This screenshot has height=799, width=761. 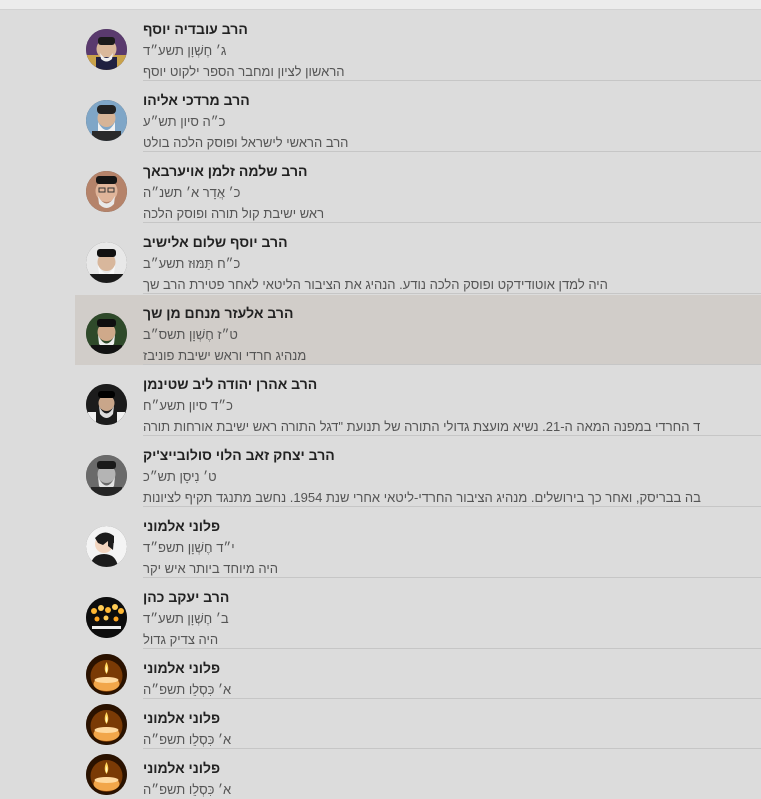 What do you see at coordinates (239, 455) in the screenshot?
I see `entry-name: הרב יצחק זאב הלוי סולובייצ'יק` at bounding box center [239, 455].